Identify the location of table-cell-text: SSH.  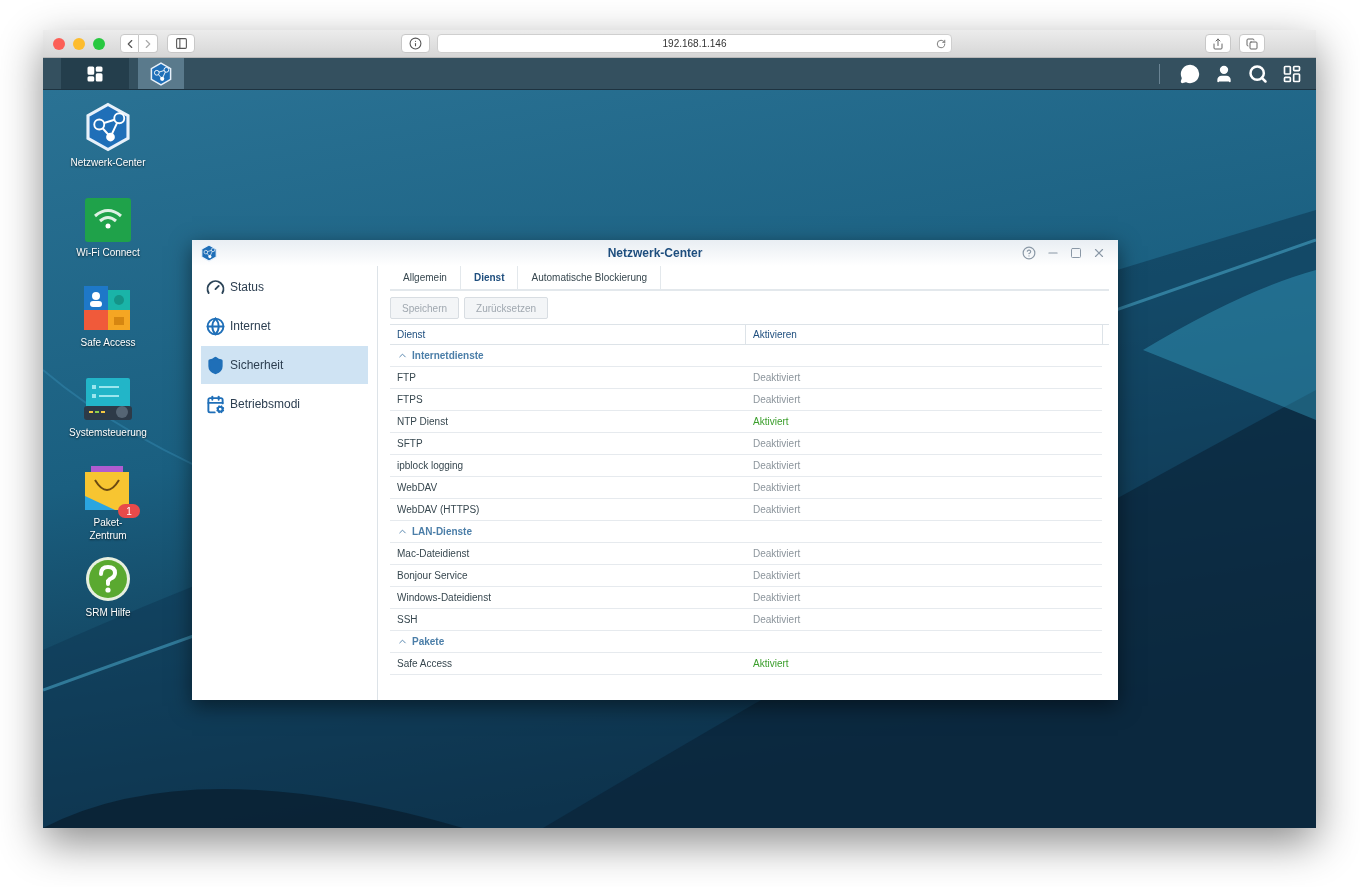
(407, 620).